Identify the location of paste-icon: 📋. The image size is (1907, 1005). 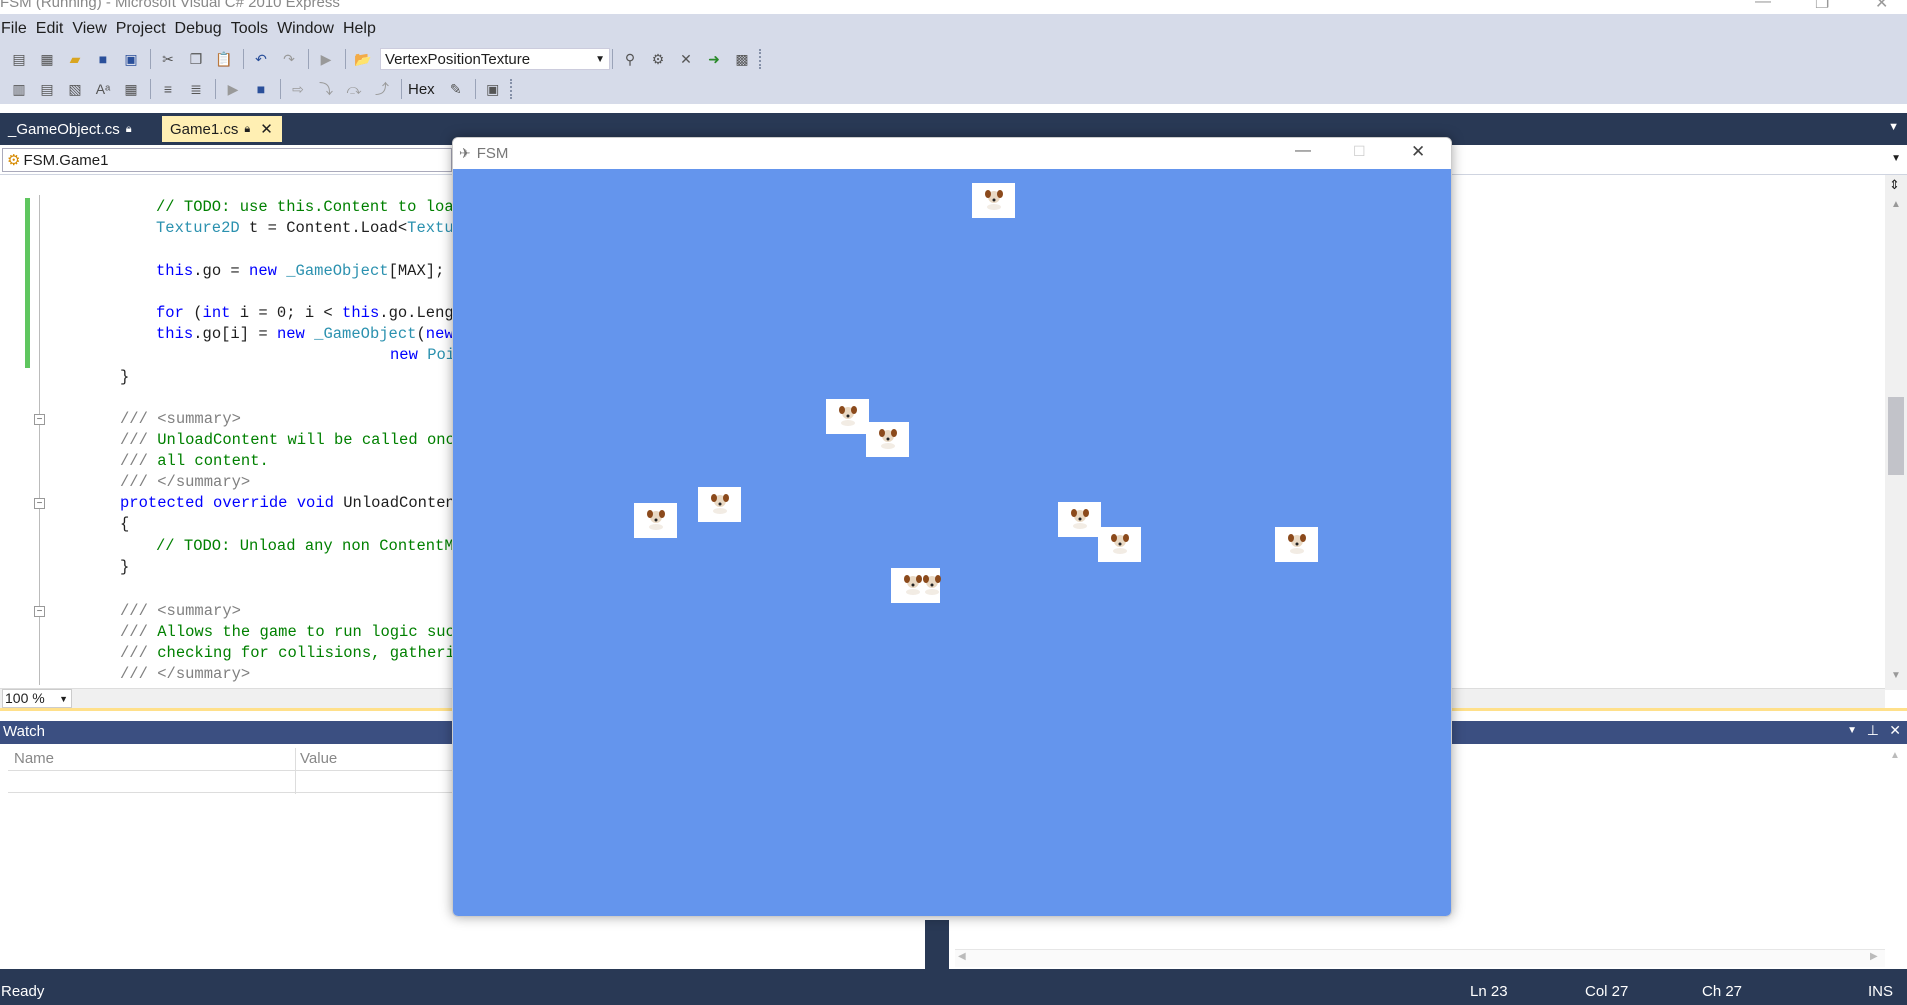
(224, 59).